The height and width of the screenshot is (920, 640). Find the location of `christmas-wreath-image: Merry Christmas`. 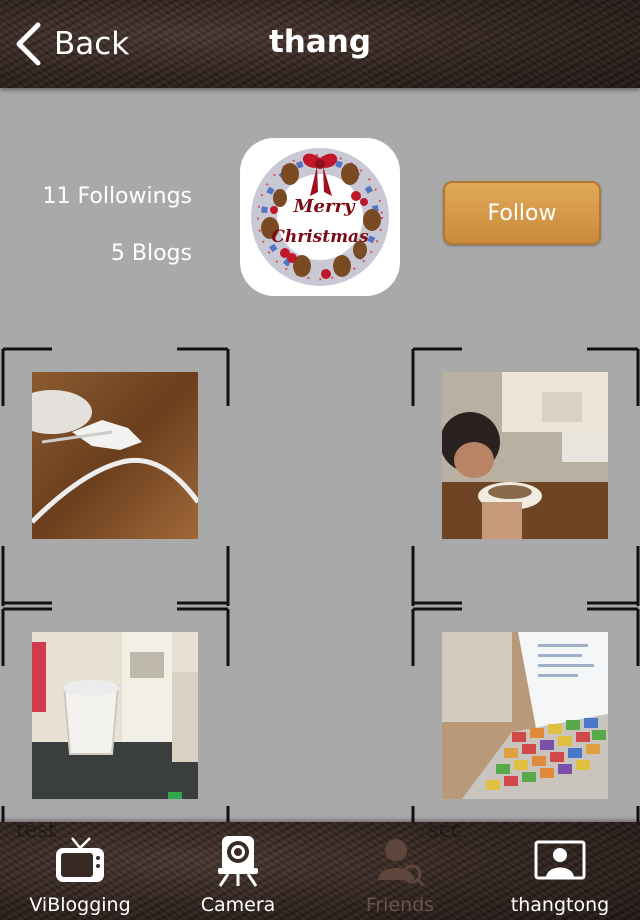

christmas-wreath-image: Merry Christmas is located at coordinates (320, 217).